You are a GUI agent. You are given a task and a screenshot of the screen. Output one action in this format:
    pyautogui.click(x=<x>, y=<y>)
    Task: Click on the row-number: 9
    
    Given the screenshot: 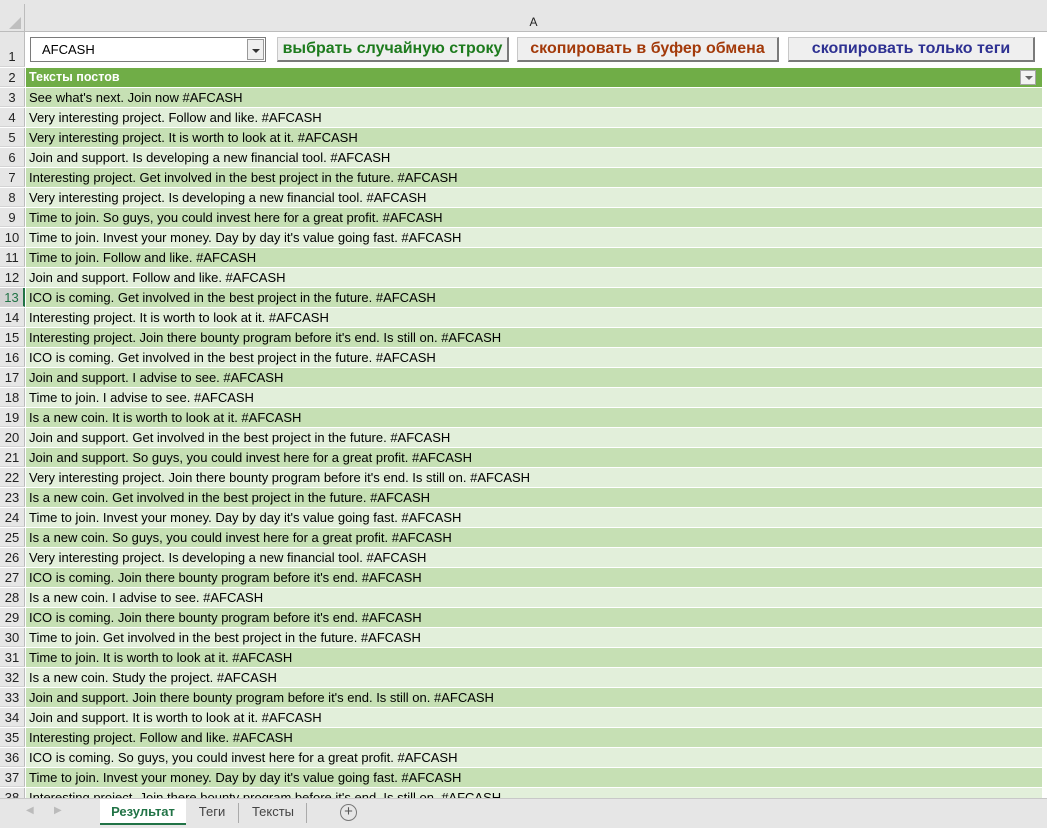 What is the action you would take?
    pyautogui.click(x=12, y=217)
    